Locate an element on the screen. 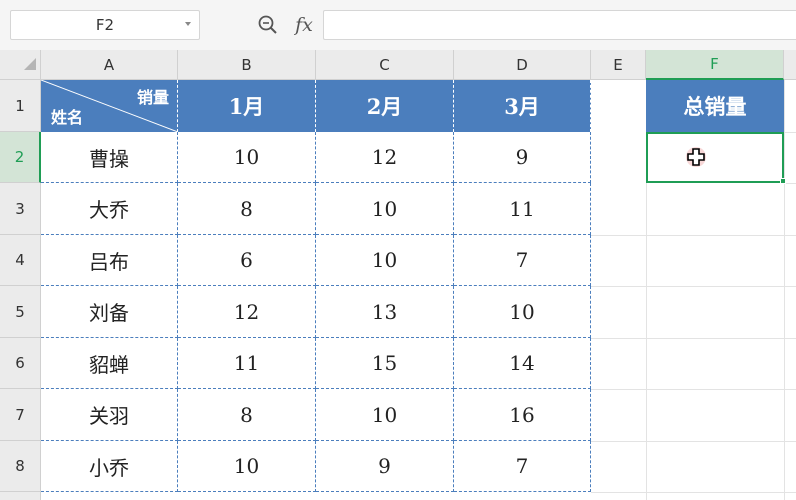  column-header-f: F is located at coordinates (715, 65).